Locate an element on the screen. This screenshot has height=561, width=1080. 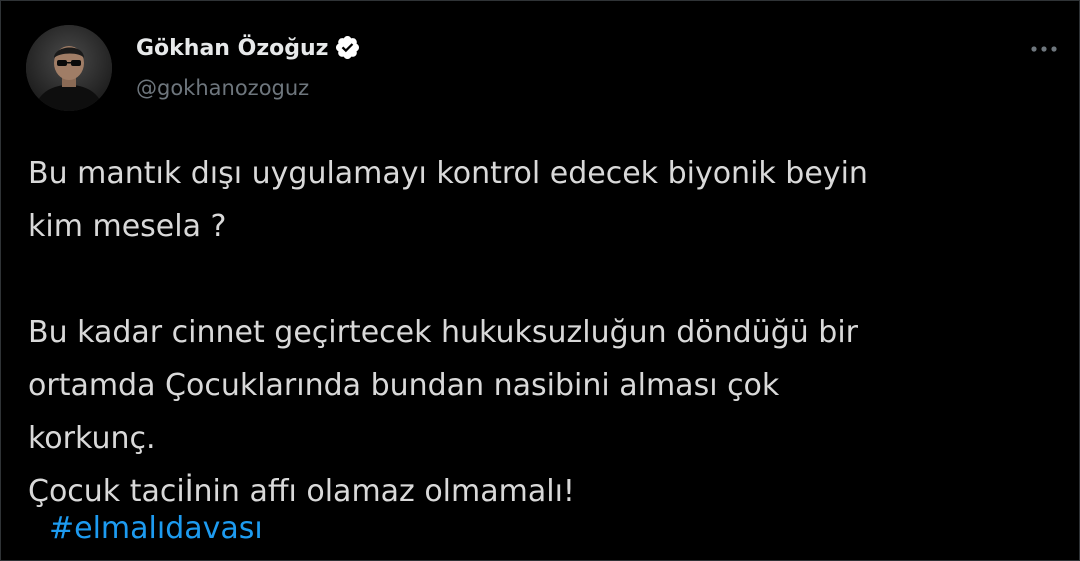
hashtag-link: #elmalıdavası is located at coordinates (156, 529).